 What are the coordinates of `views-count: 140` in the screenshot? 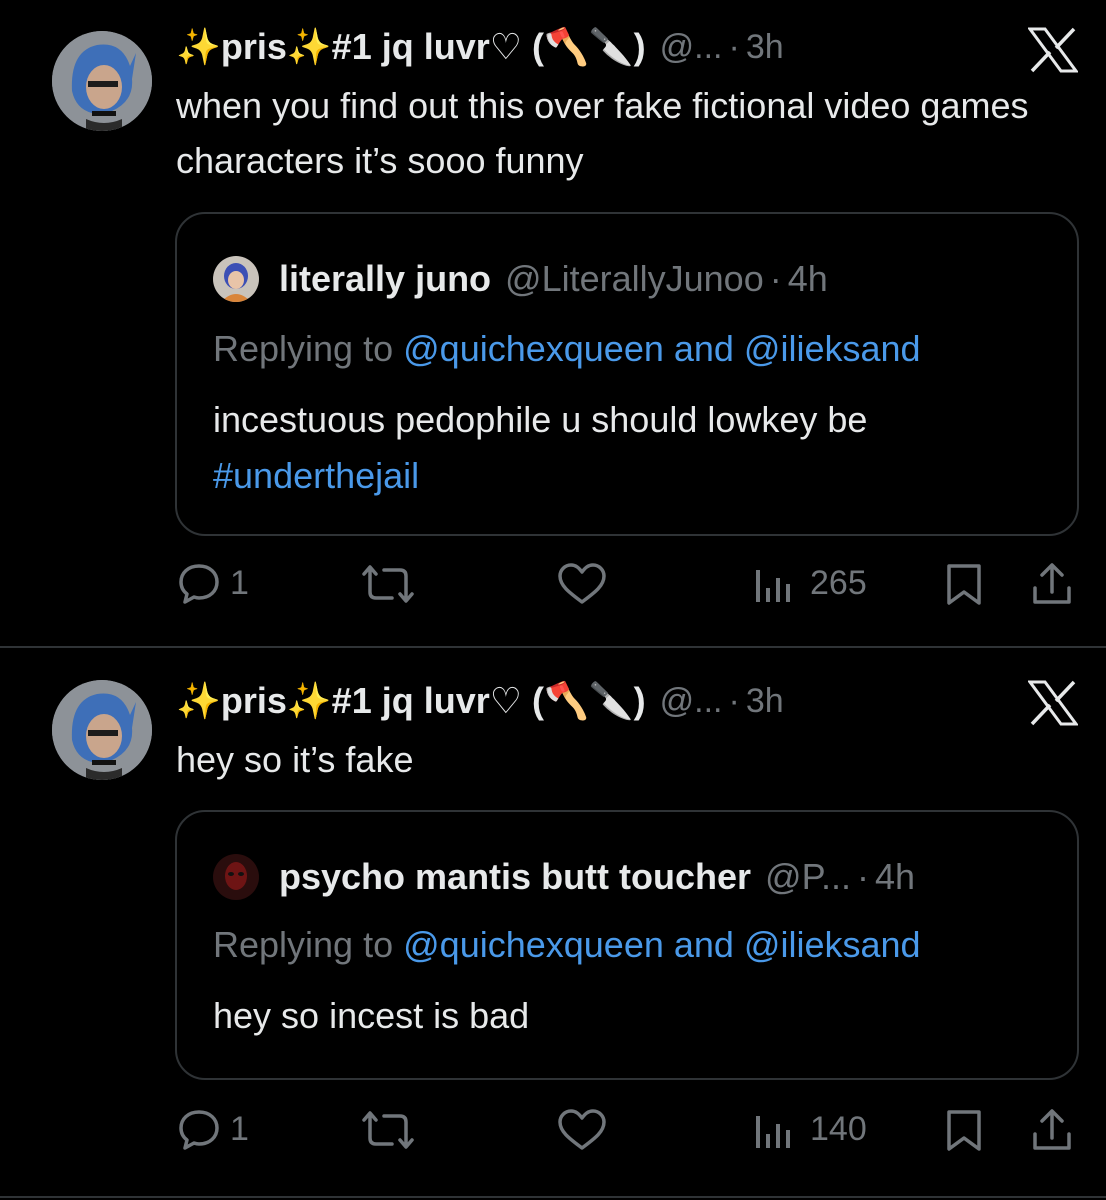 It's located at (838, 1128).